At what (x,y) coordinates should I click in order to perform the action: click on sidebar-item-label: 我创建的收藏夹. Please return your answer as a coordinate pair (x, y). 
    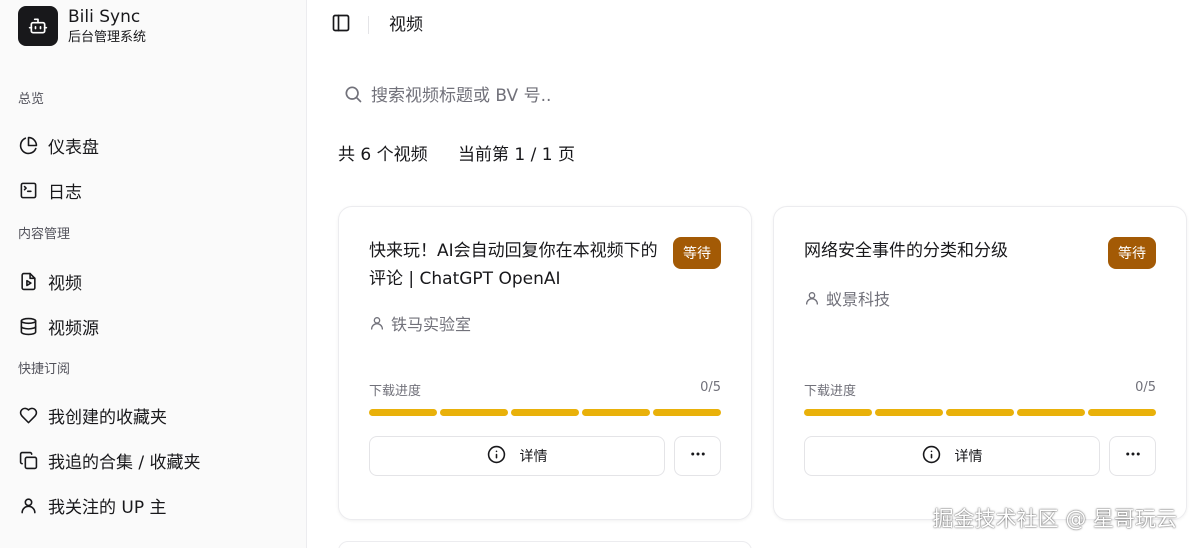
    Looking at the image, I should click on (107, 417).